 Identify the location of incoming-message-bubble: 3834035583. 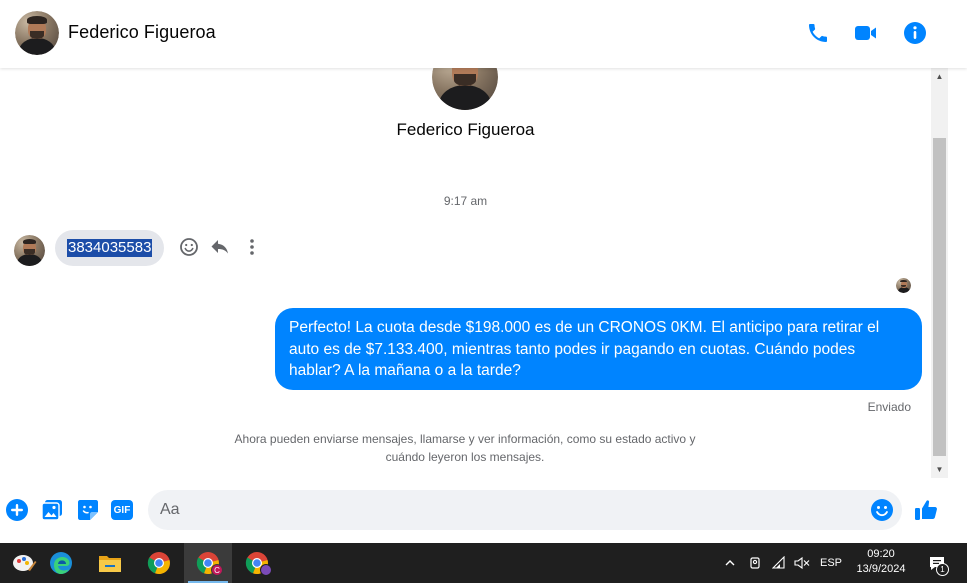
(110, 248).